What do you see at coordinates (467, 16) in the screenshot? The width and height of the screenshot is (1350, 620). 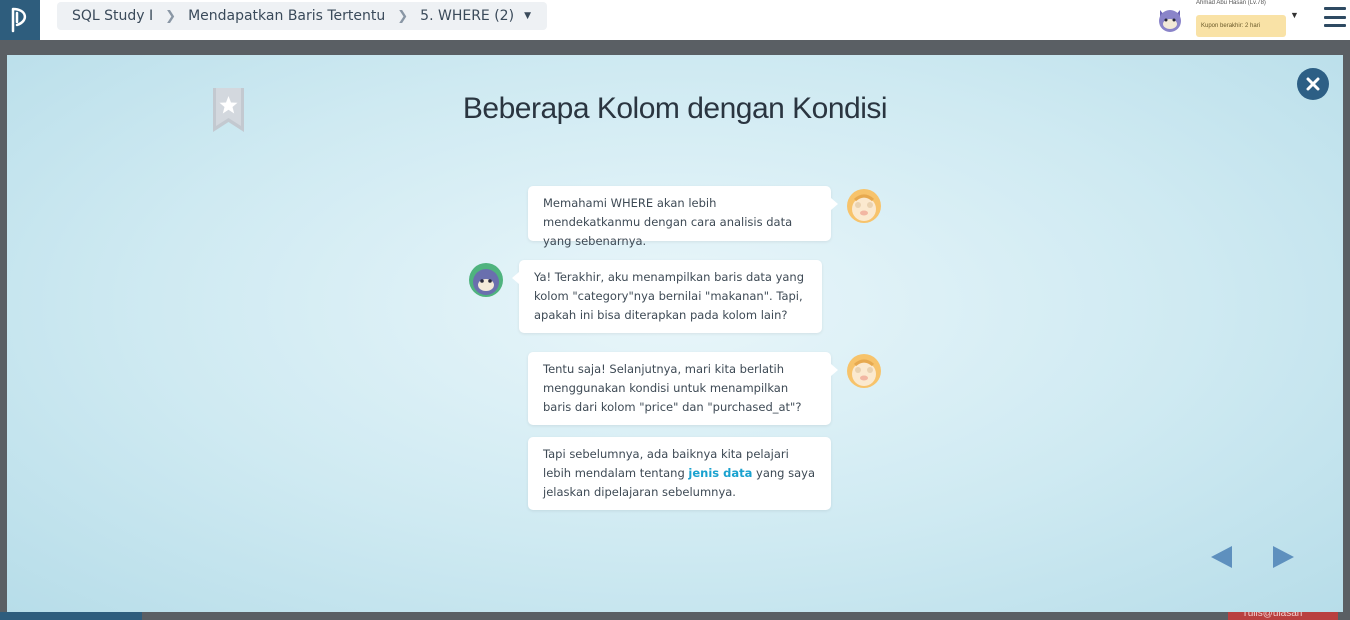 I see `breadcrumb-lesson: 5. WHERE (2)` at bounding box center [467, 16].